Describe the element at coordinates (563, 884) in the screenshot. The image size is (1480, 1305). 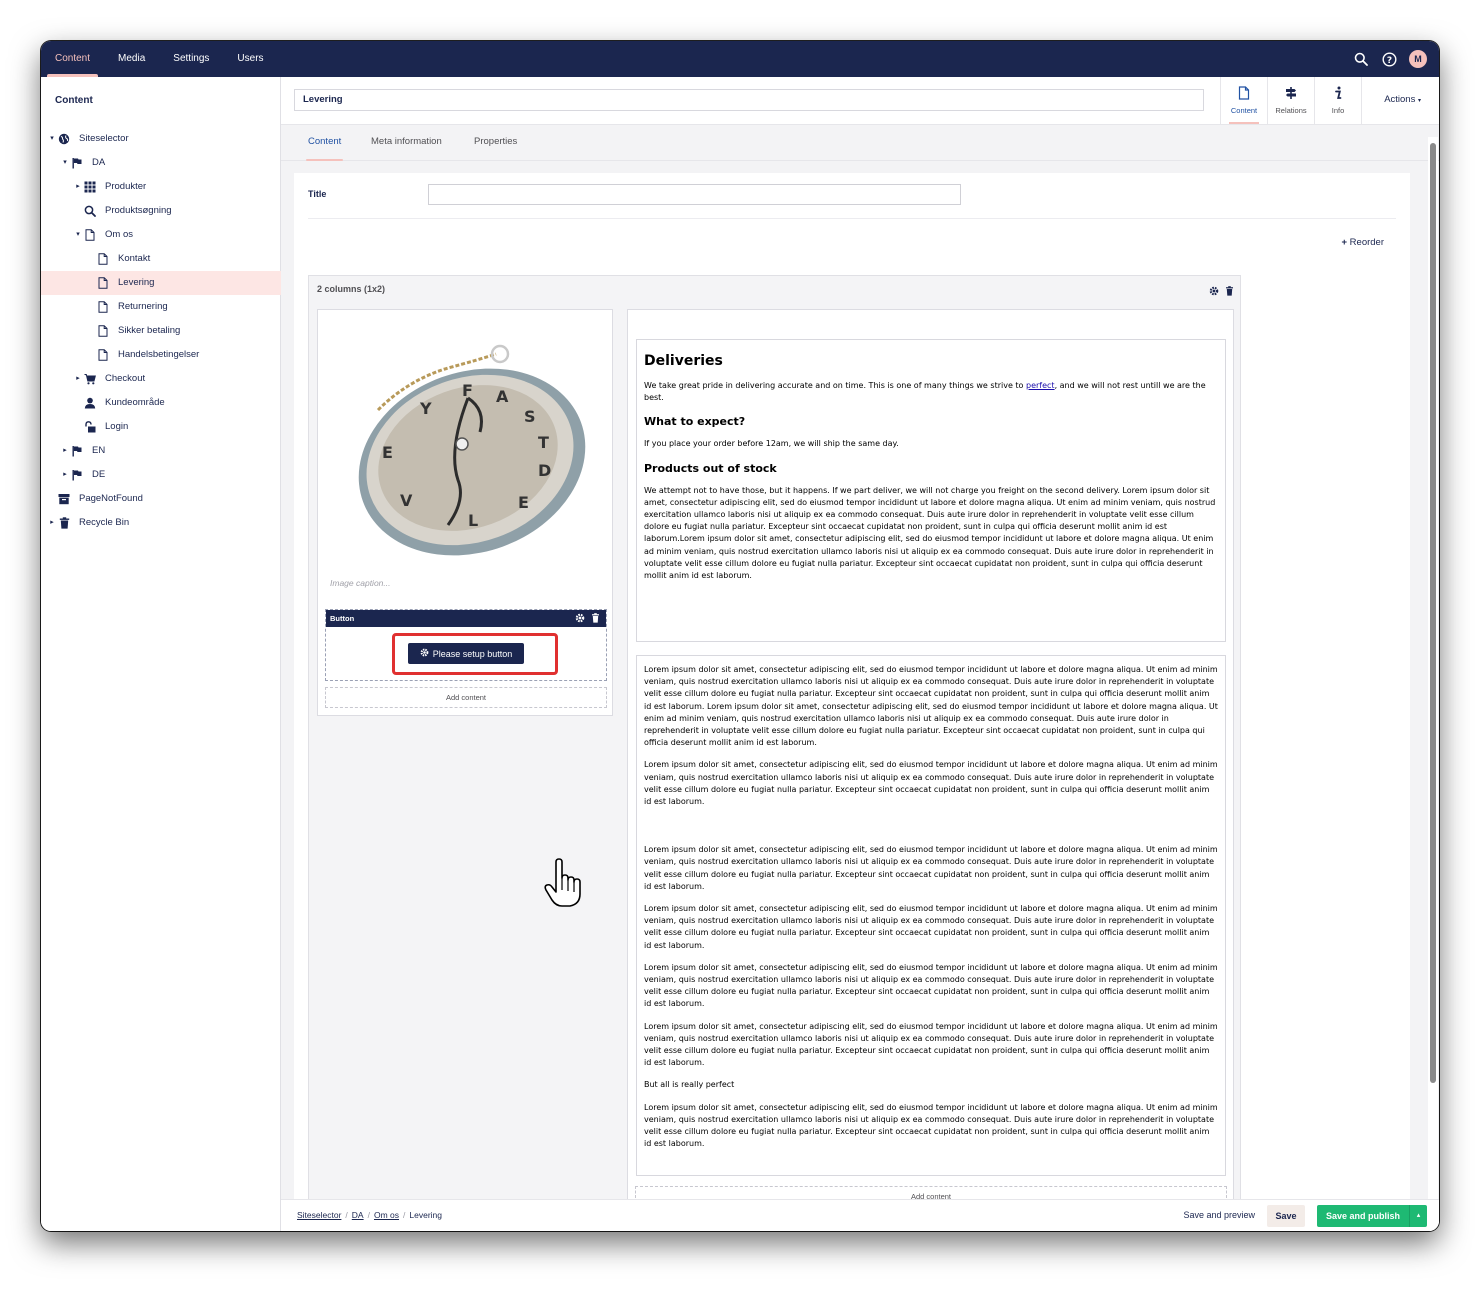
I see `hand-cursor-icon` at that location.